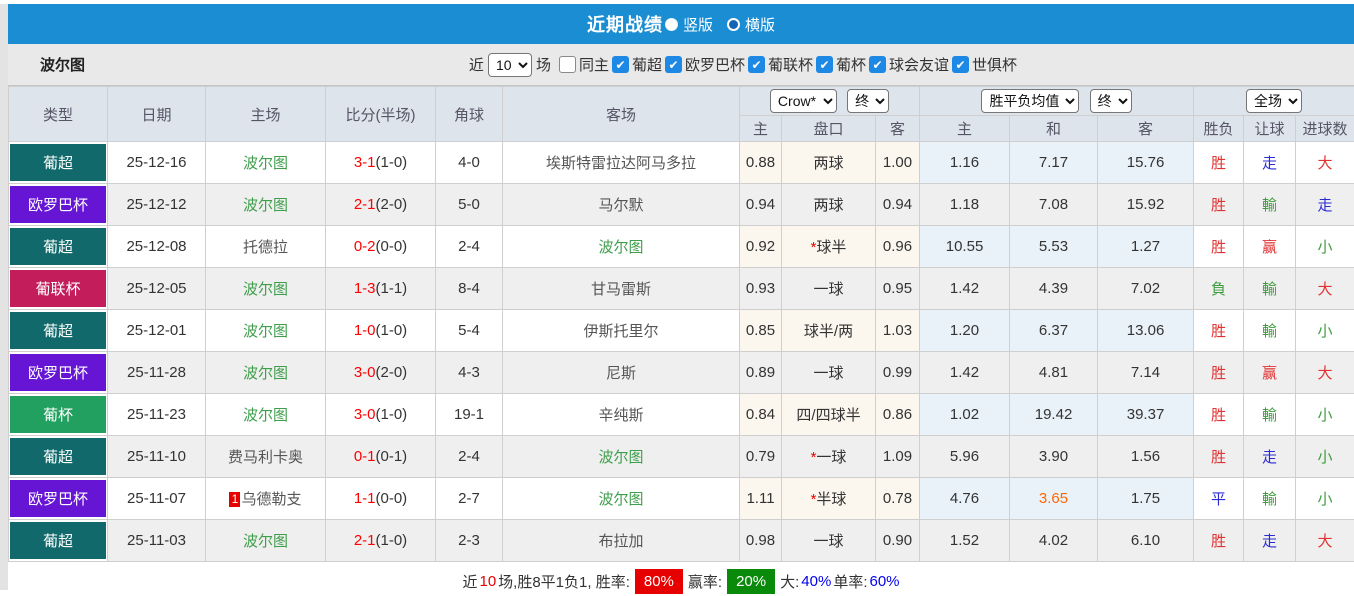 The height and width of the screenshot is (596, 1354). Describe the element at coordinates (621, 373) in the screenshot. I see `away-team-name: 尼斯` at that location.